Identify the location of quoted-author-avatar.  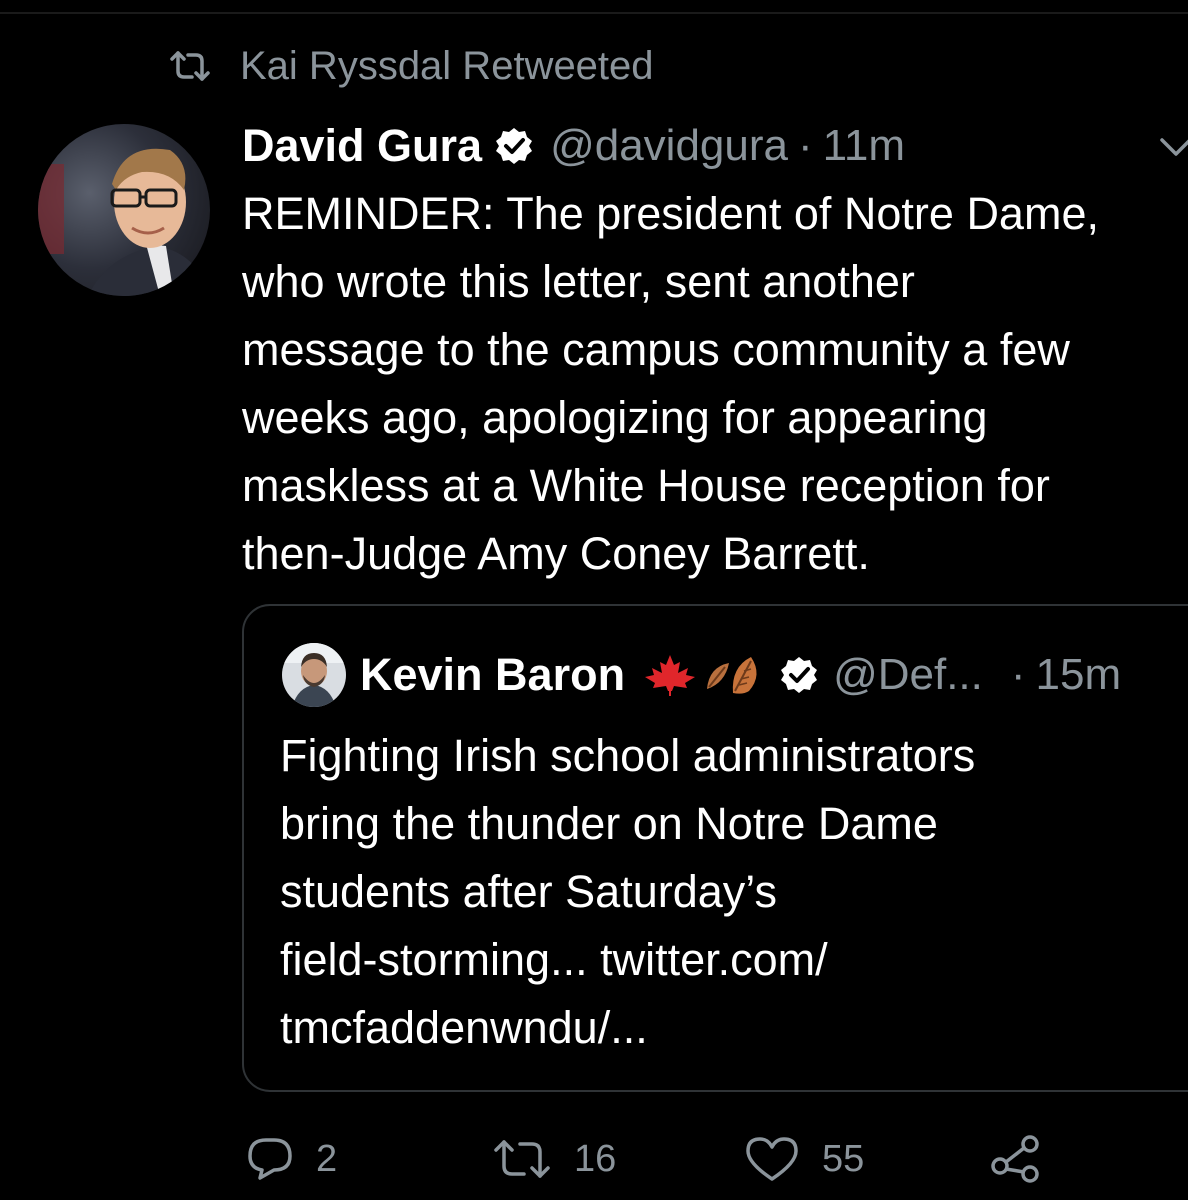
(314, 675).